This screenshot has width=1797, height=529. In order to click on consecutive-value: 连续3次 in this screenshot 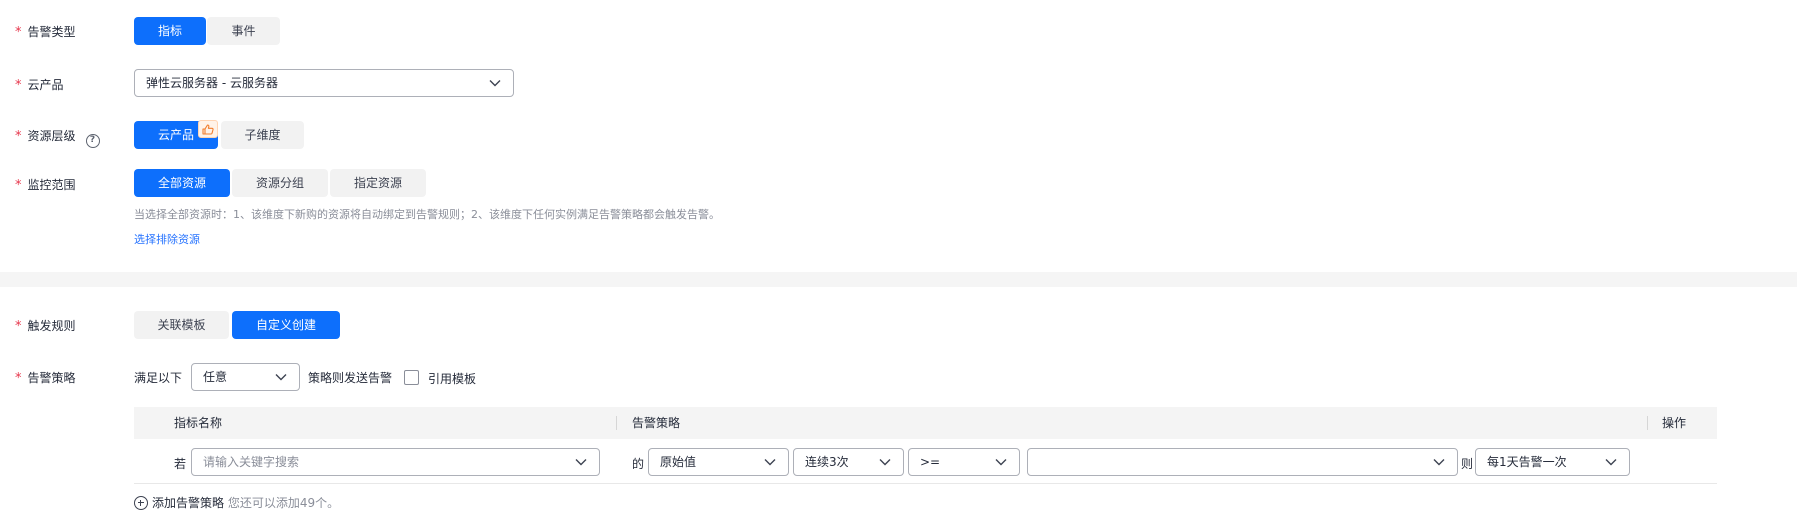, I will do `click(827, 462)`.